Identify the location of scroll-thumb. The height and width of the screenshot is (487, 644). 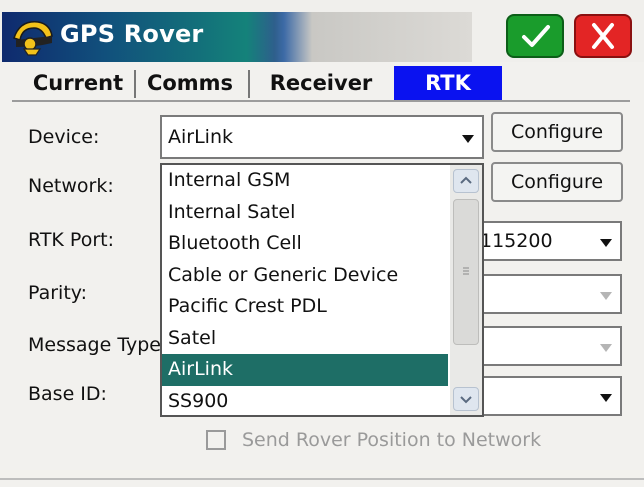
(466, 272).